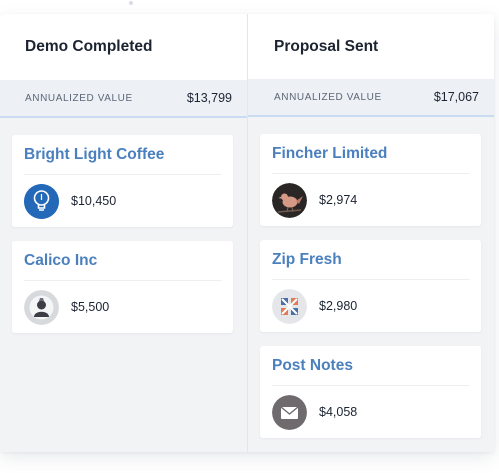 The width and height of the screenshot is (499, 473). I want to click on column-header: Proposal Sent, so click(371, 47).